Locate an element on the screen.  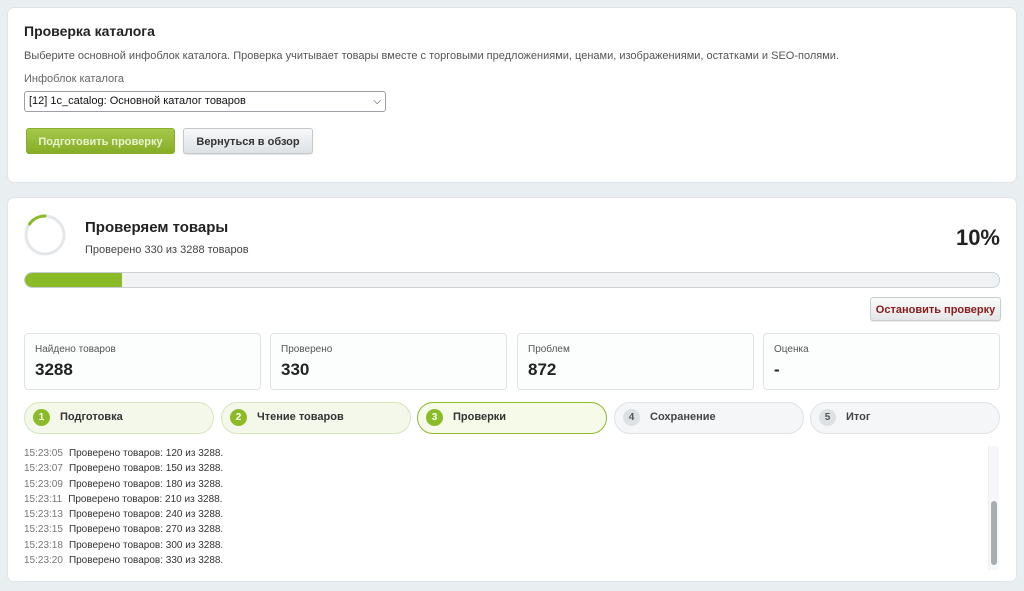
log-time: 15:23:20 is located at coordinates (43, 561).